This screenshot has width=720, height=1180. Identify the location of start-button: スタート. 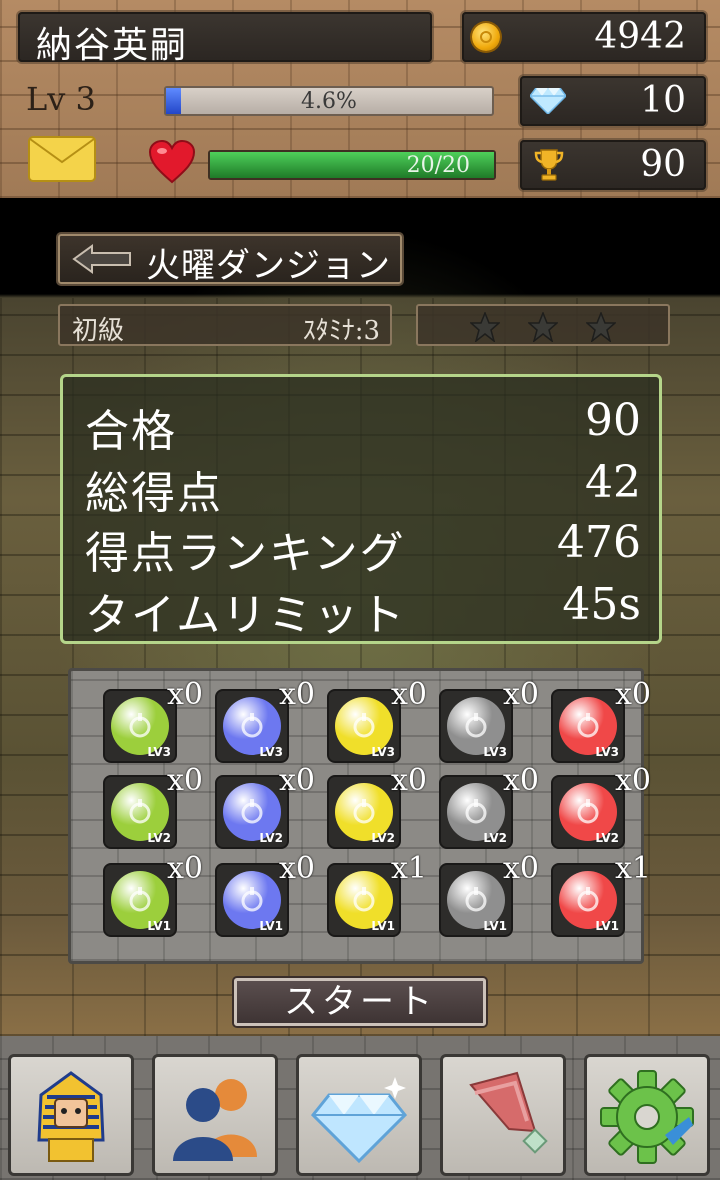
(360, 1002).